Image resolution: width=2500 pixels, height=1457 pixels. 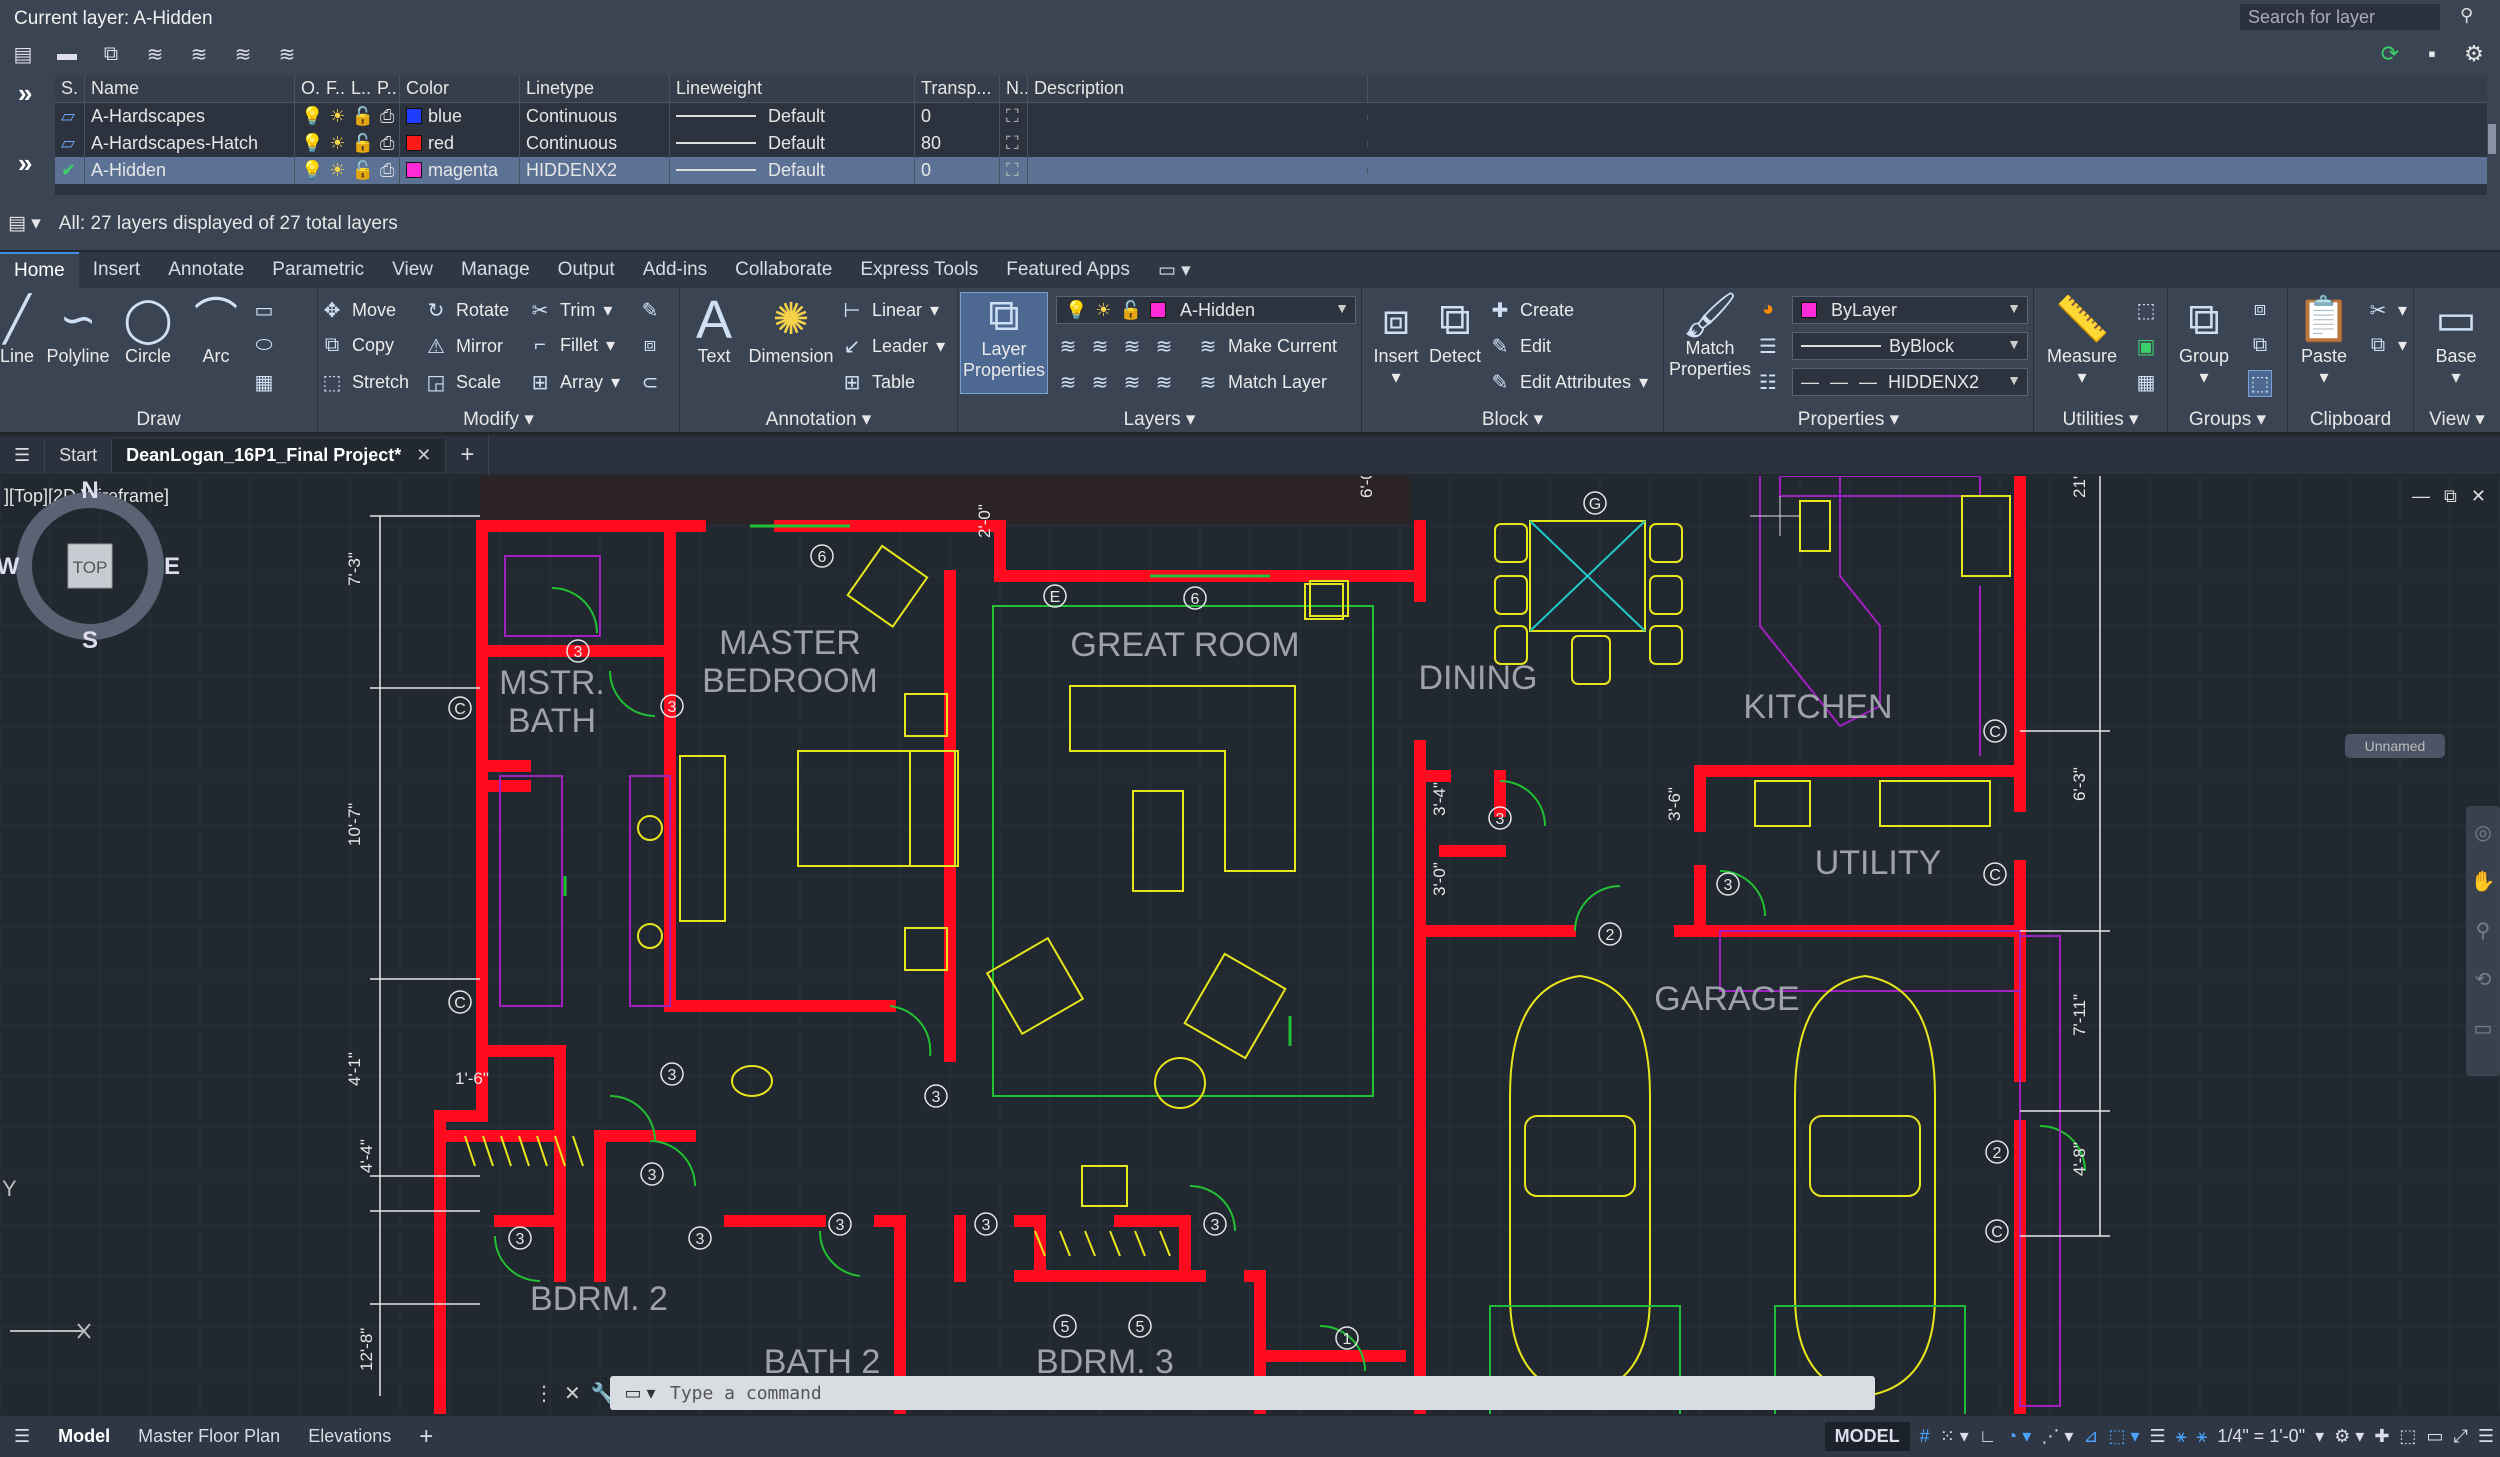 I want to click on col-color: Color, so click(x=460, y=88).